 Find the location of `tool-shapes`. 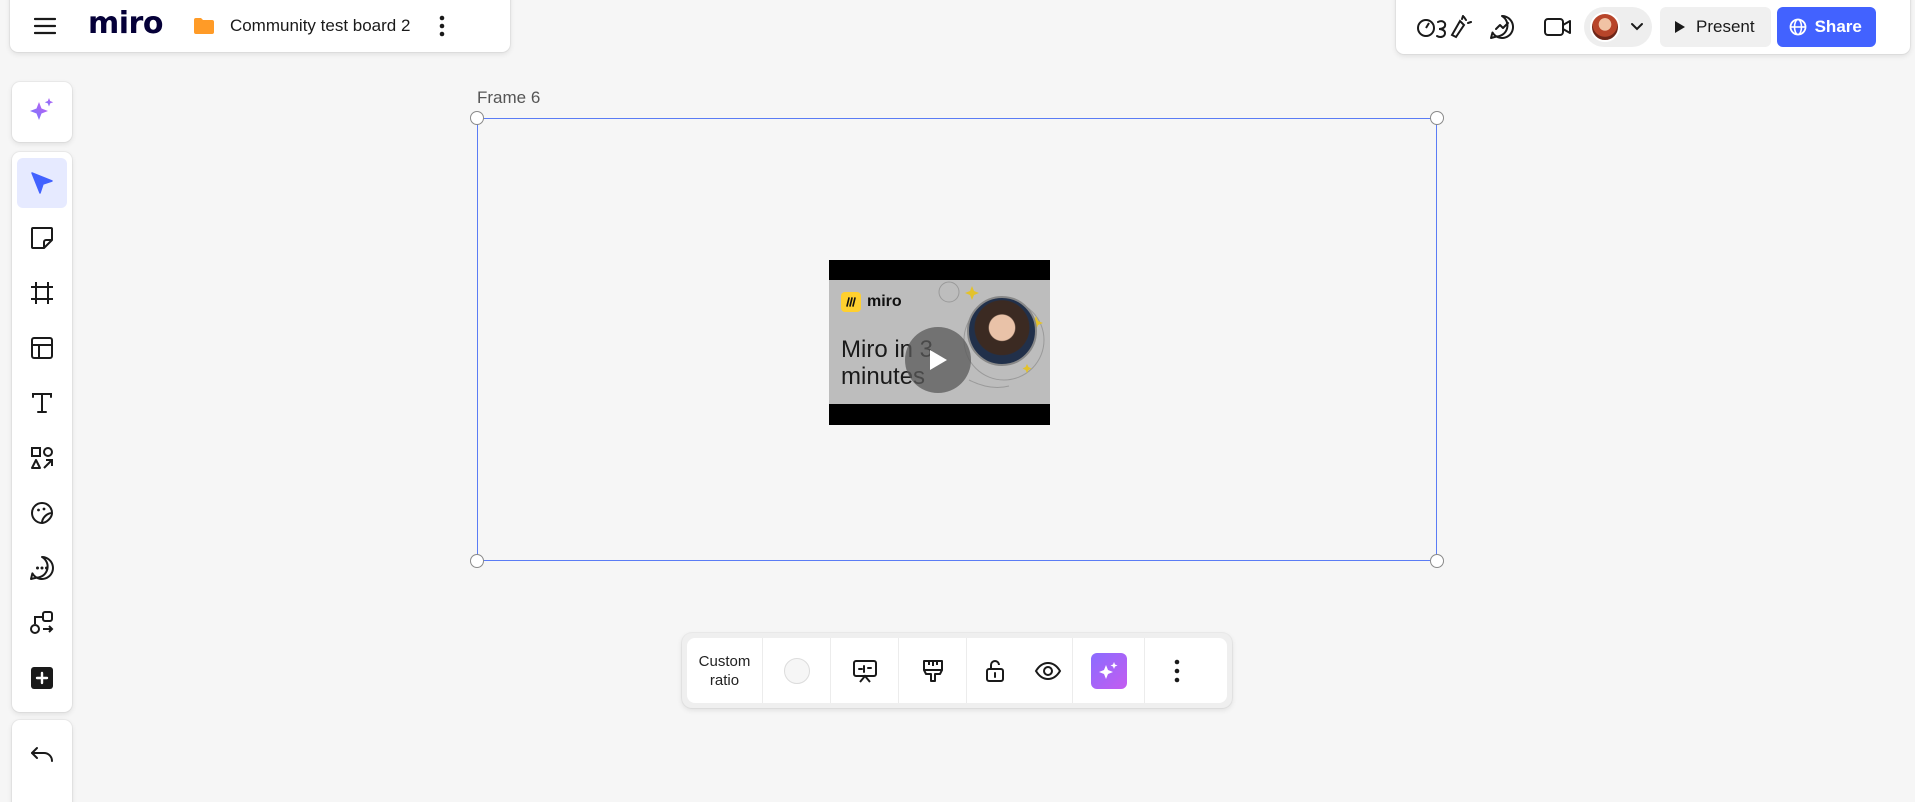

tool-shapes is located at coordinates (42, 458).